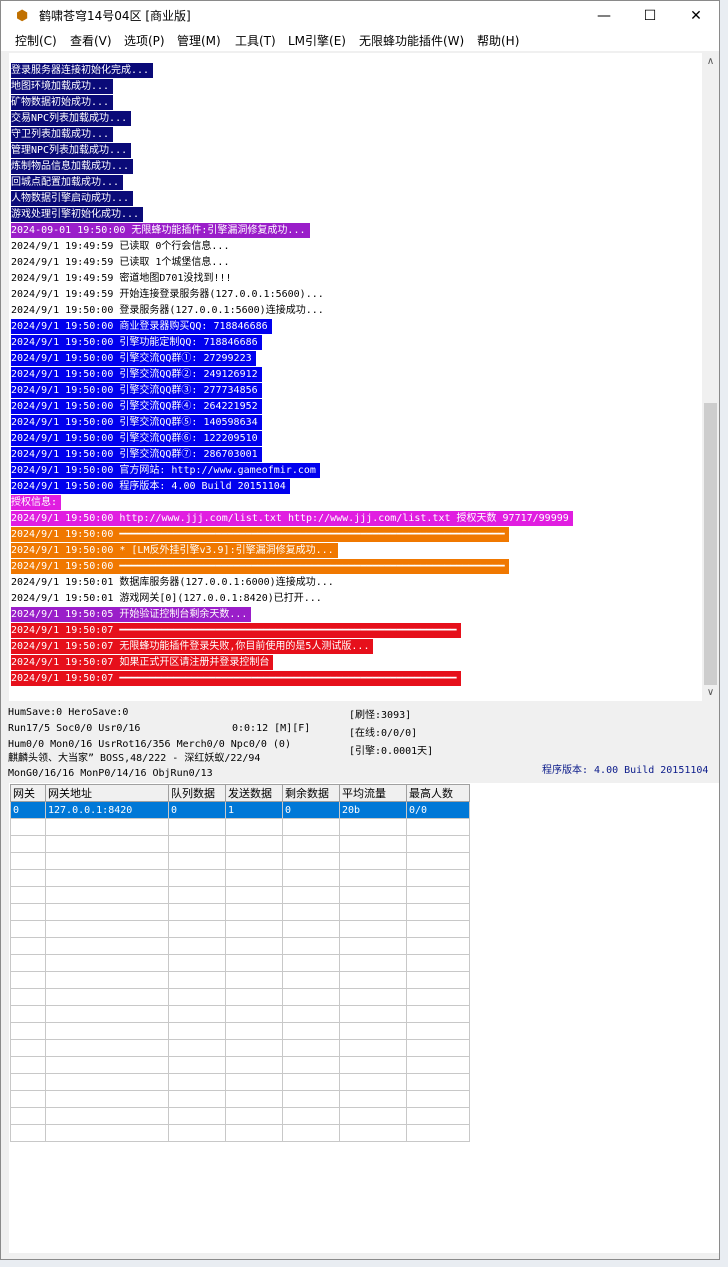 This screenshot has width=728, height=1267. Describe the element at coordinates (438, 793) in the screenshot. I see `column-header: 最高人数` at that location.